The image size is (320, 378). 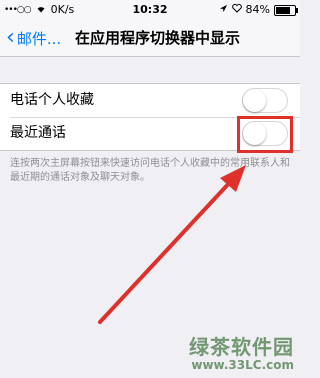 What do you see at coordinates (241, 347) in the screenshot?
I see `watermark-logo: 绿茶软件园` at bounding box center [241, 347].